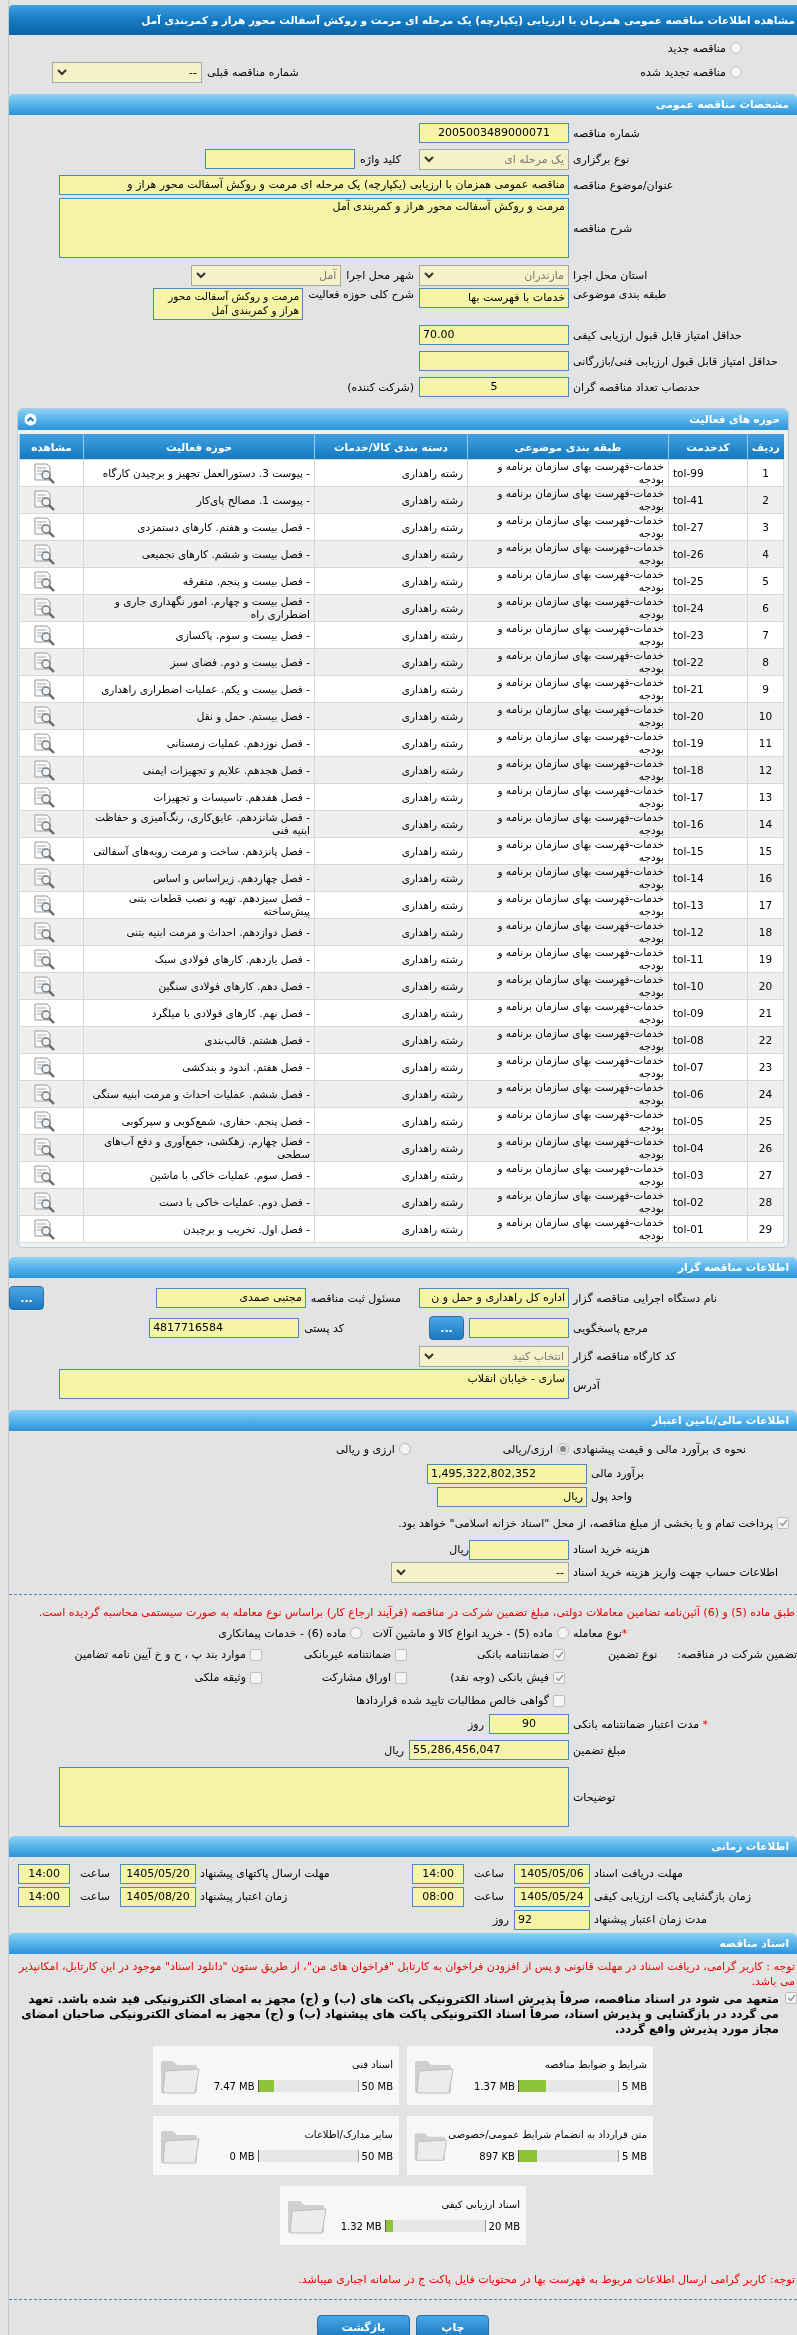  What do you see at coordinates (494, 159) in the screenshot?
I see `dropdown: یک مرحله ای` at bounding box center [494, 159].